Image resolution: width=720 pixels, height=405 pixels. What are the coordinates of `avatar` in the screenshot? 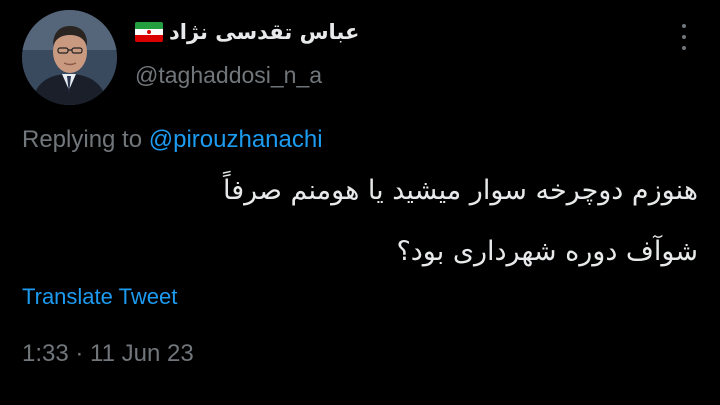 It's located at (69, 57).